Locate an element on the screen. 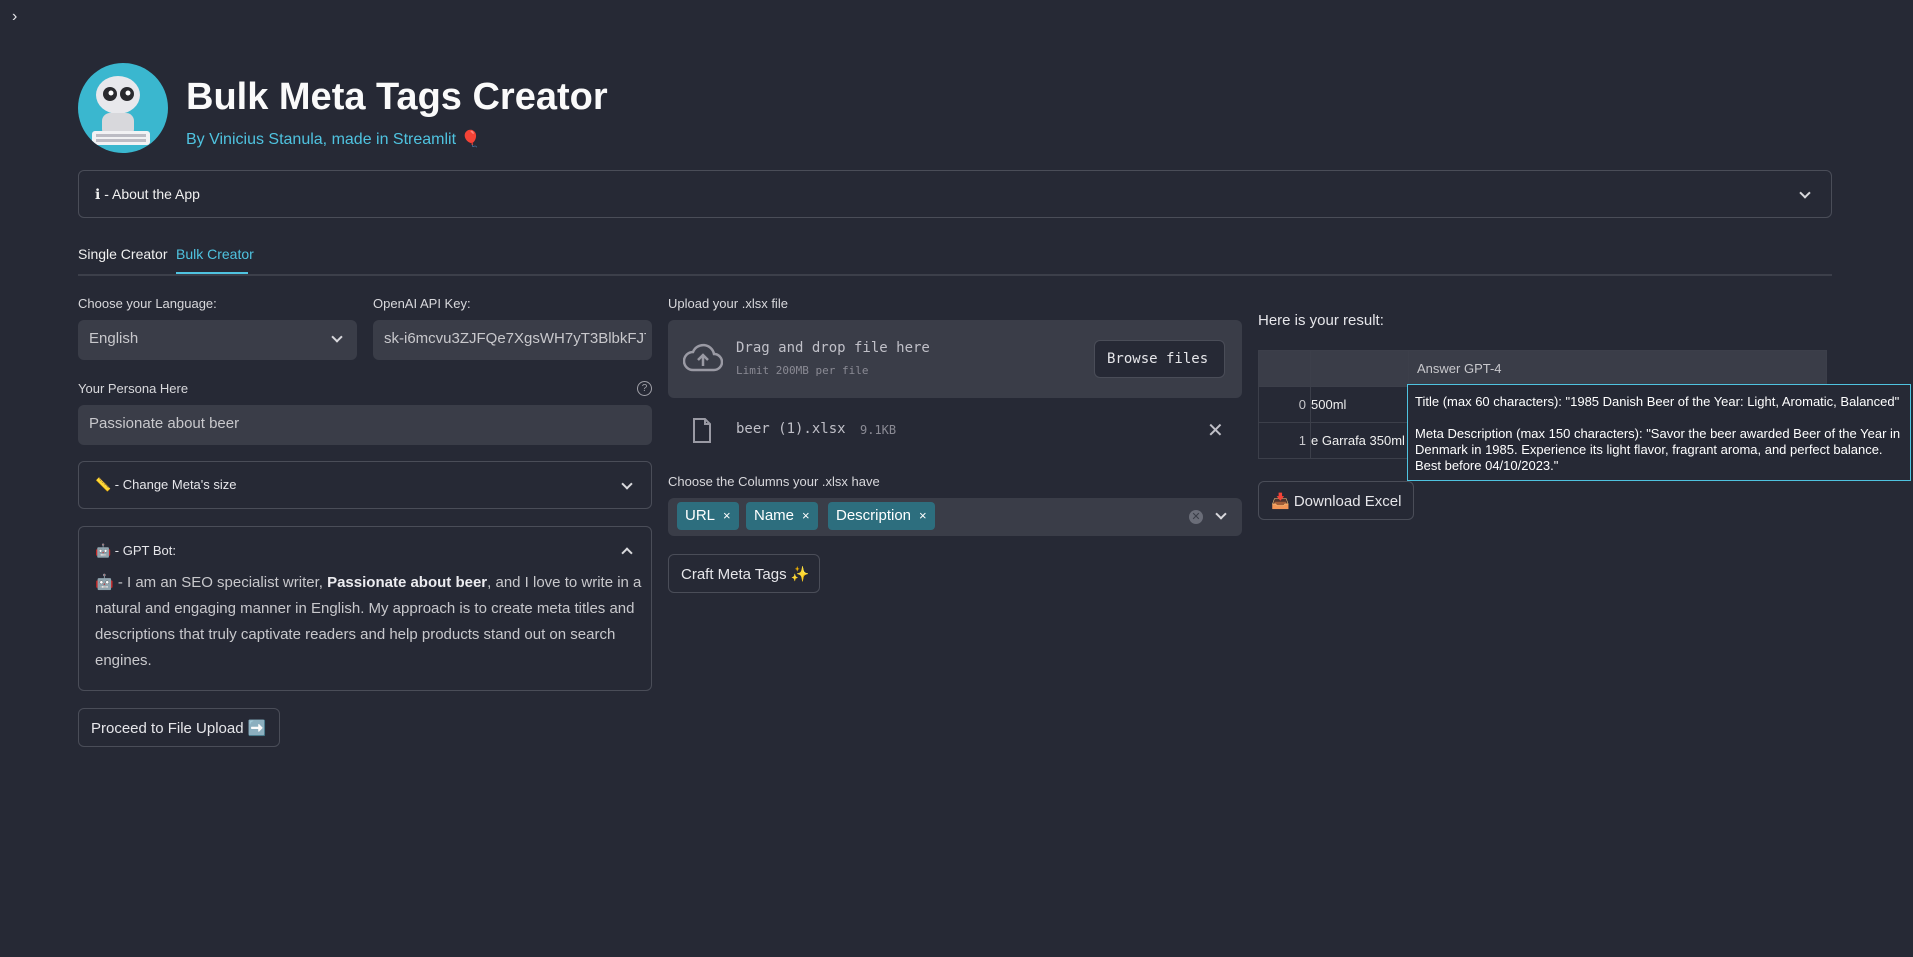 The image size is (1913, 957). page-title: Bulk Meta Tags Creator is located at coordinates (397, 97).